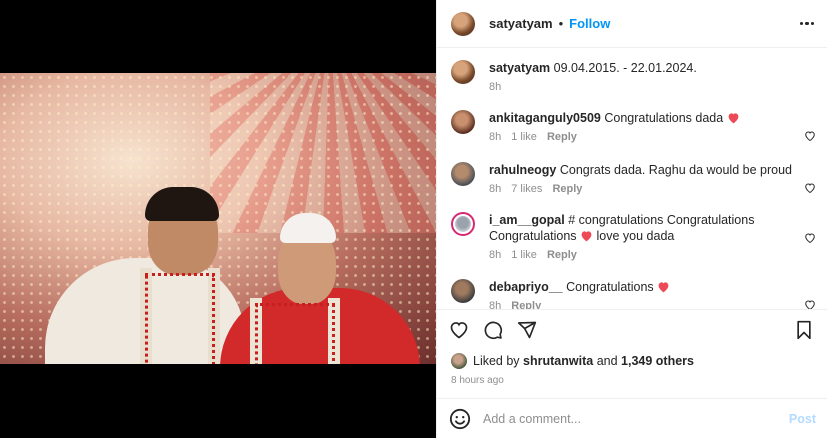 This screenshot has width=827, height=438. What do you see at coordinates (527, 220) in the screenshot?
I see `comment-username: i_am__gopal` at bounding box center [527, 220].